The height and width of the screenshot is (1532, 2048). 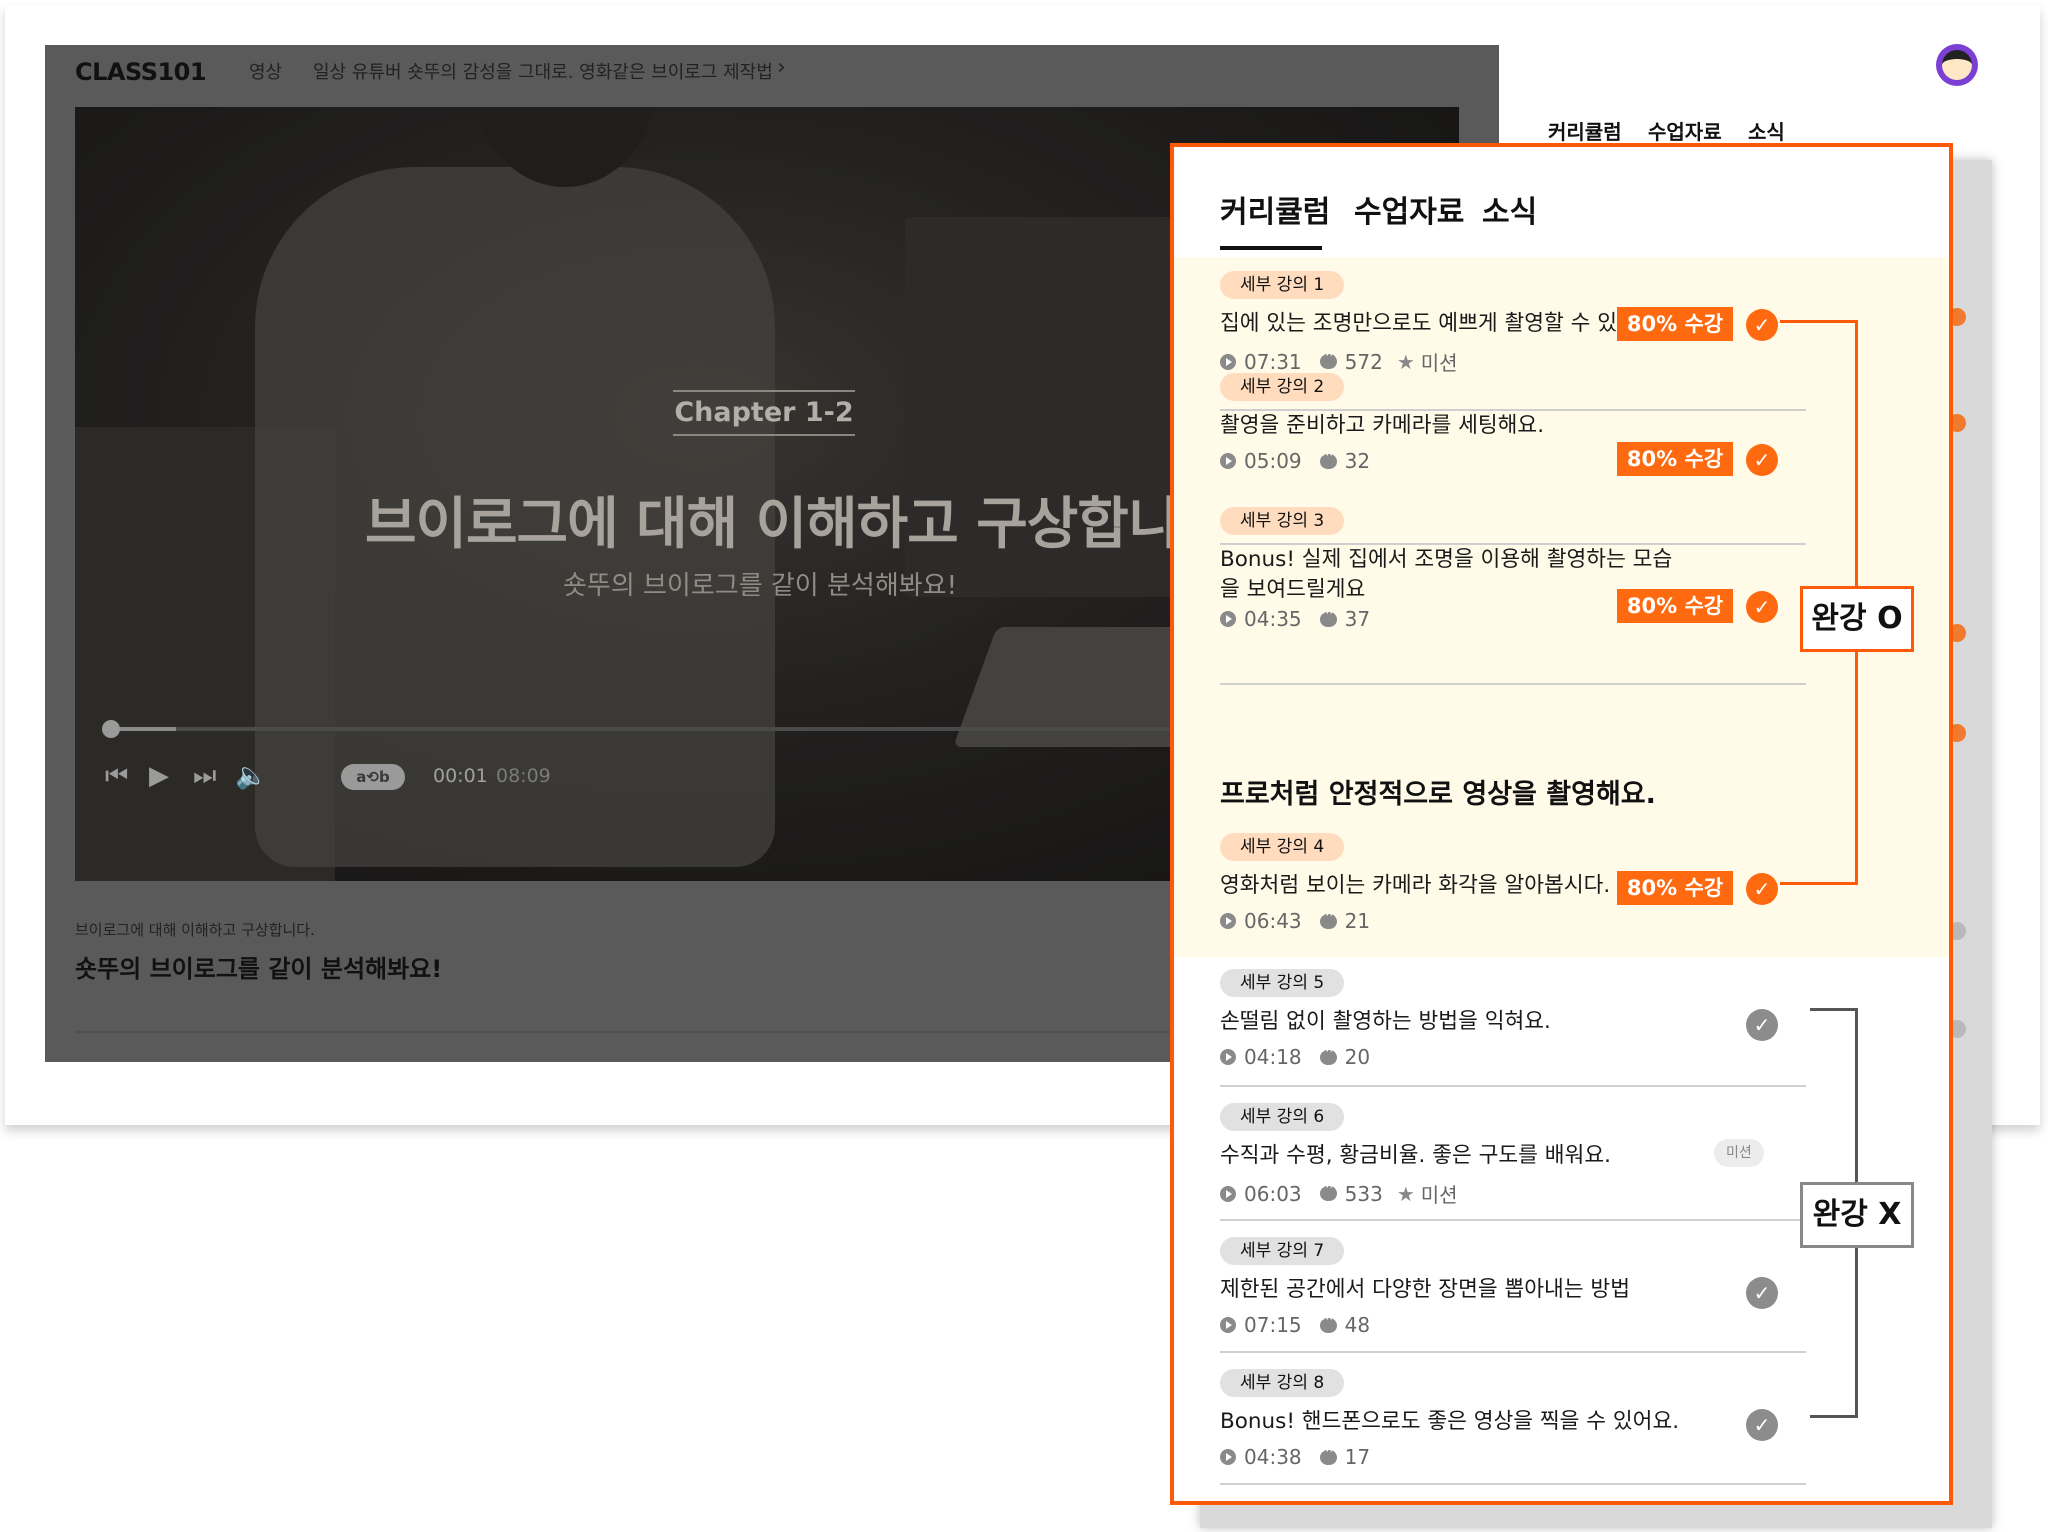 What do you see at coordinates (1273, 1057) in the screenshot?
I see `lesson-duration: 04:18` at bounding box center [1273, 1057].